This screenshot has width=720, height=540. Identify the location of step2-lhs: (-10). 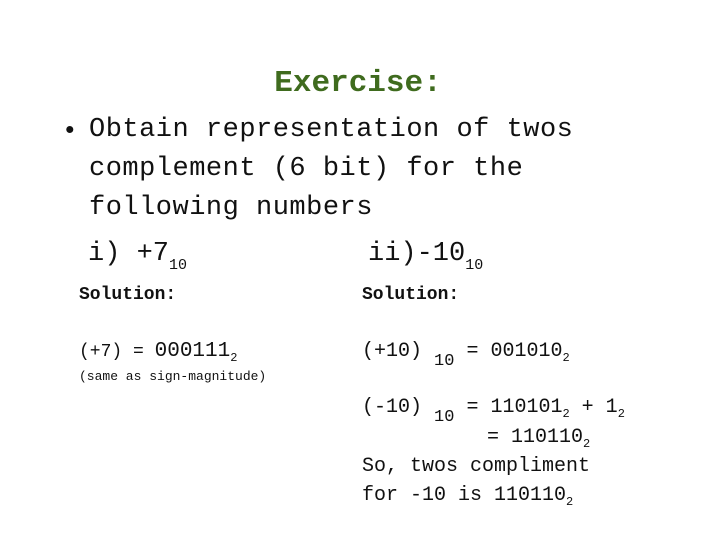
(392, 407).